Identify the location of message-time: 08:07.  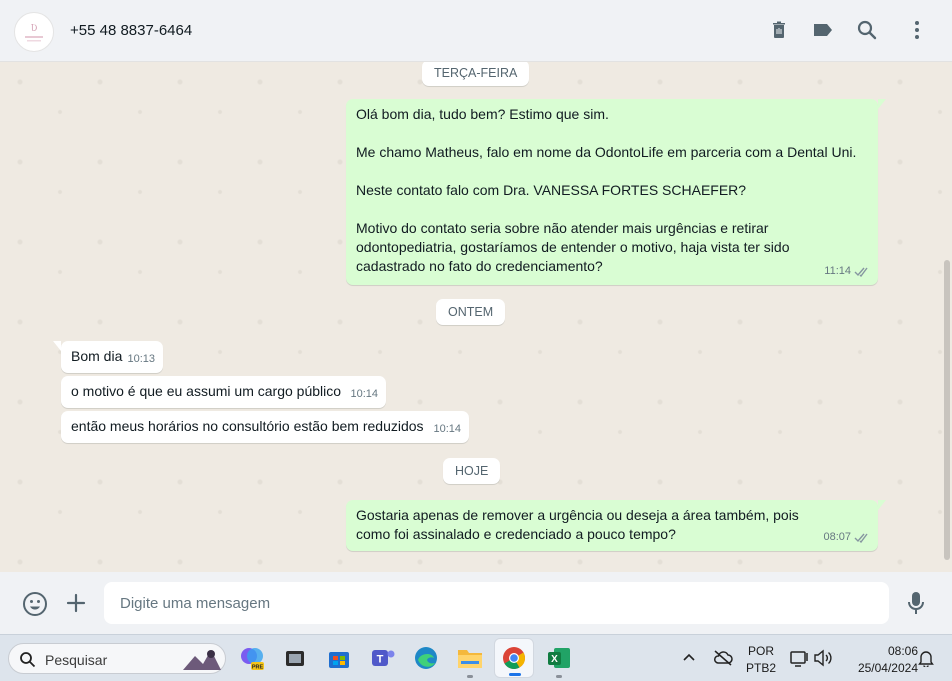
(837, 537).